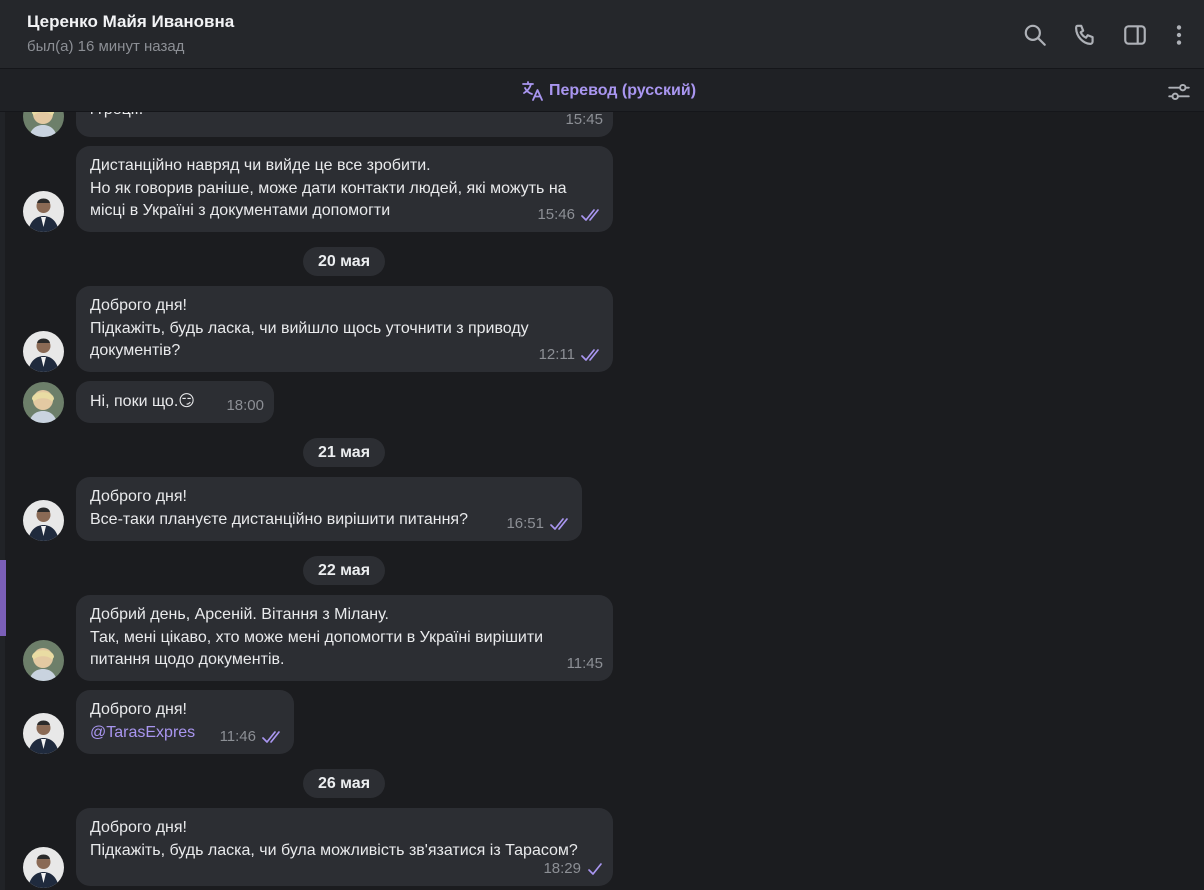  I want to click on message-time: 11:45, so click(584, 663).